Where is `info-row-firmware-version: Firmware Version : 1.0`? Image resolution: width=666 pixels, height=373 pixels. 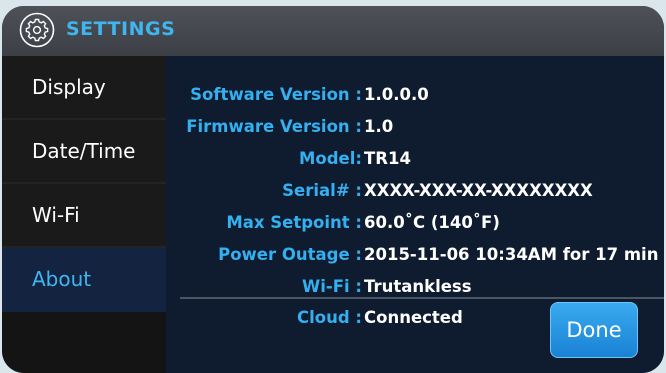
info-row-firmware-version: Firmware Version : 1.0 is located at coordinates (415, 132).